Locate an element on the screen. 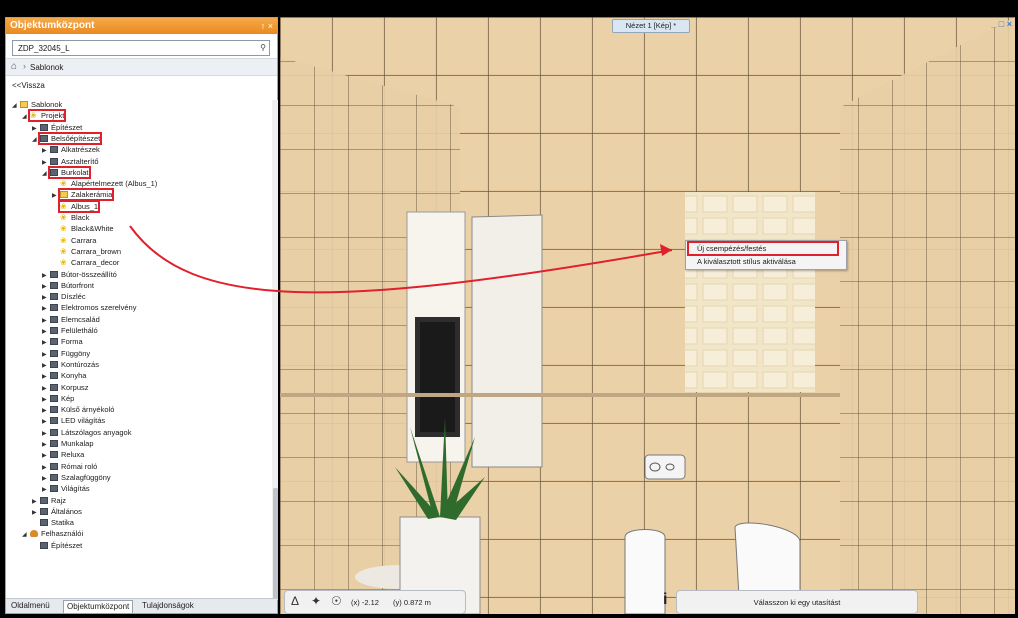 The image size is (1018, 618). search-input: ZDP_32045_L ⚲ is located at coordinates (141, 48).